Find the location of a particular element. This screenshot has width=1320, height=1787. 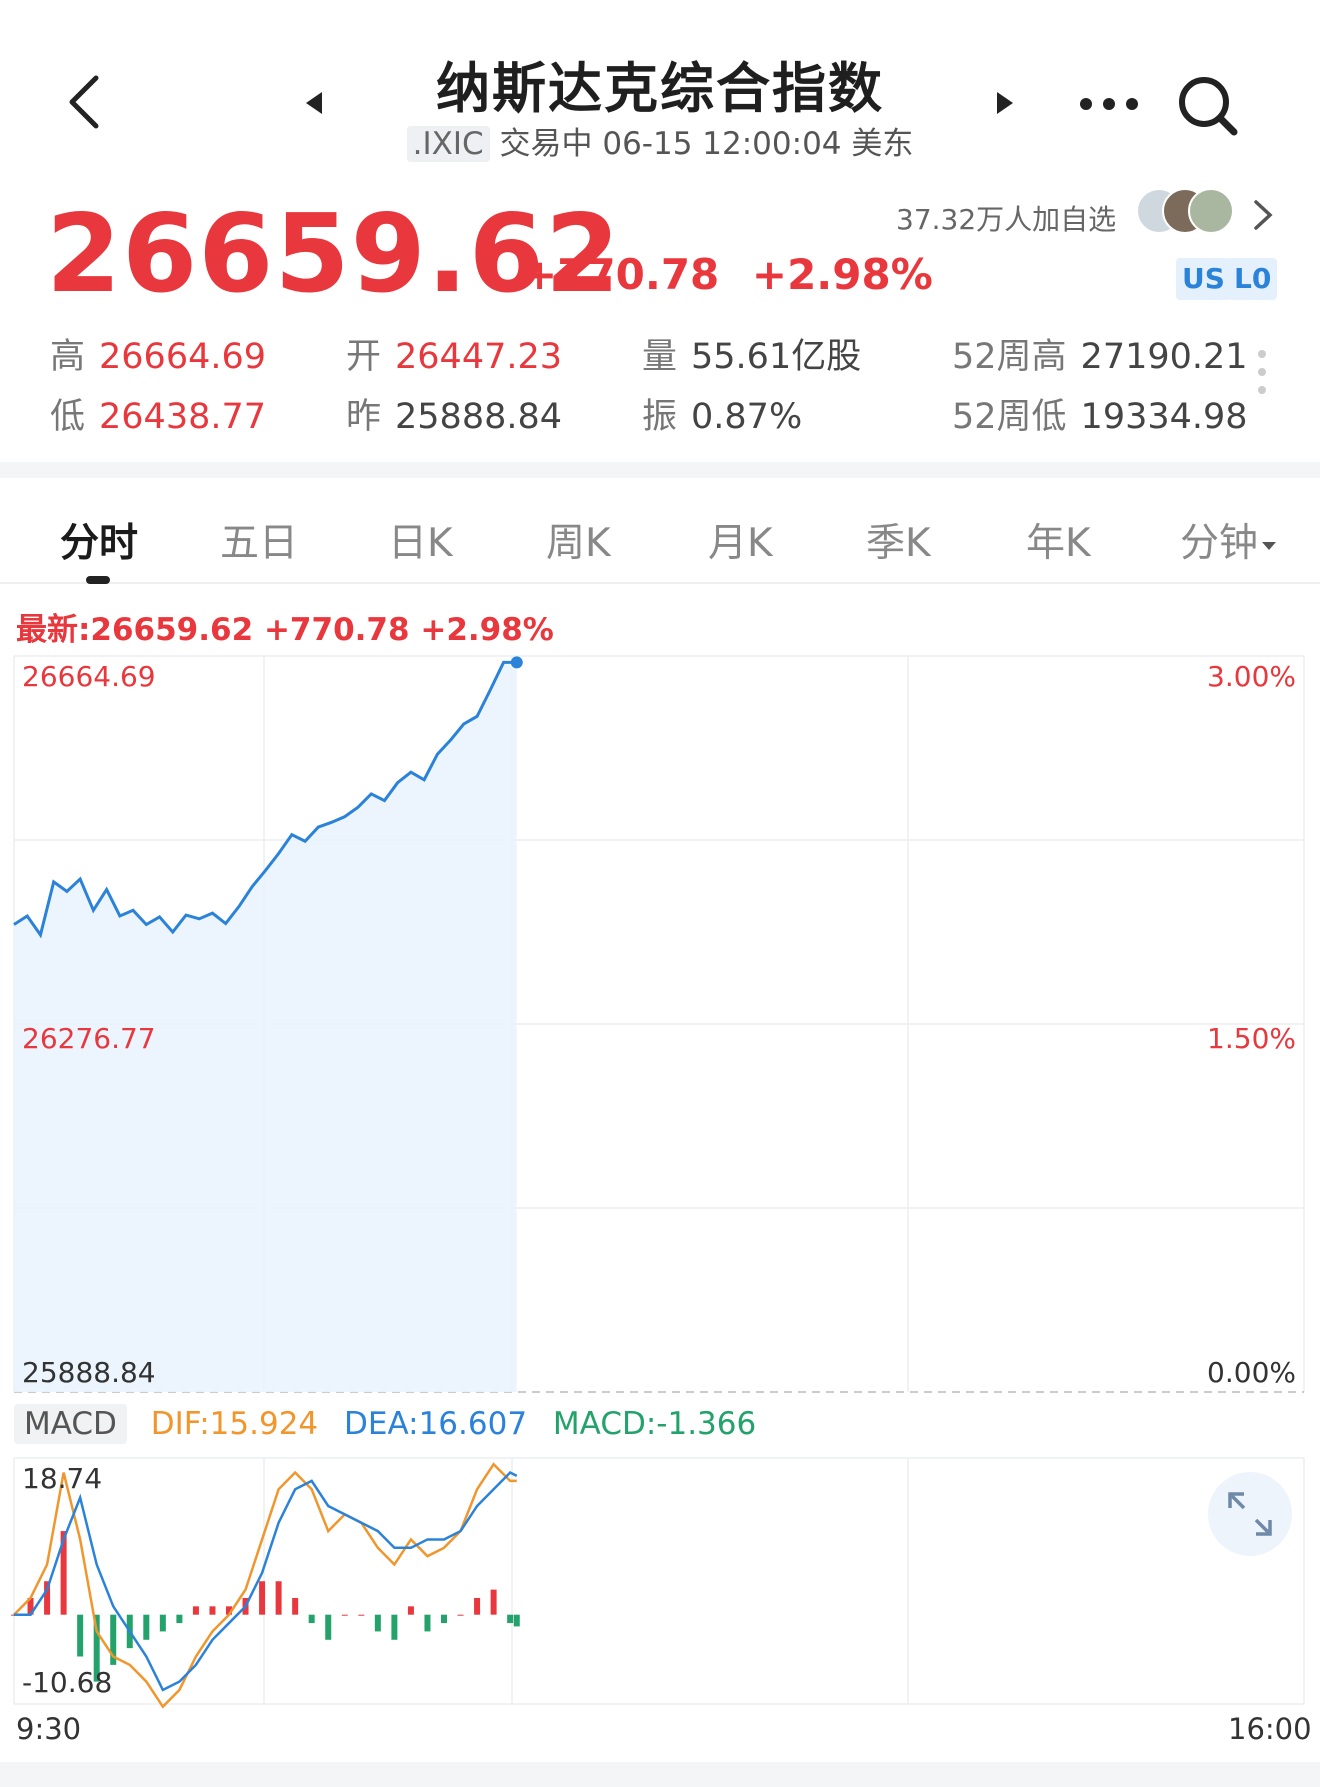

macd-axis-label: -10.68 is located at coordinates (67, 1682).